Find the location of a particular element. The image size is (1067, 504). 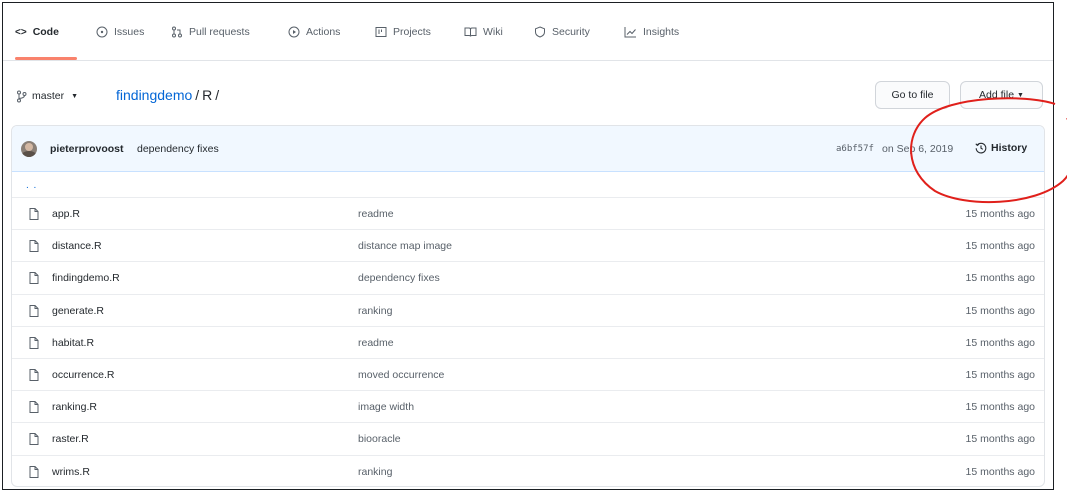

branch-icon is located at coordinates (22, 96).